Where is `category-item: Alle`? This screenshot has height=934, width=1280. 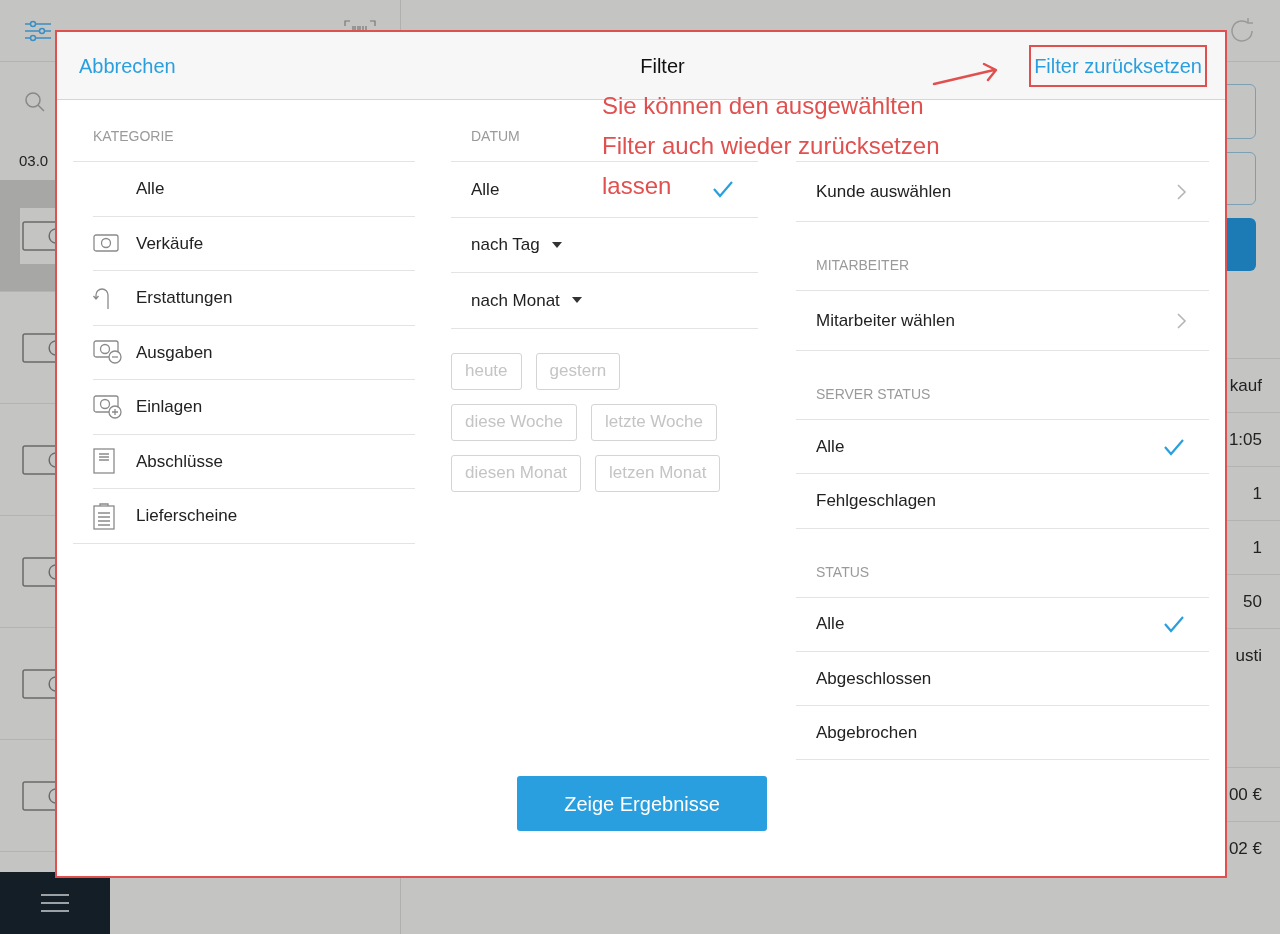
category-item: Alle is located at coordinates (254, 189).